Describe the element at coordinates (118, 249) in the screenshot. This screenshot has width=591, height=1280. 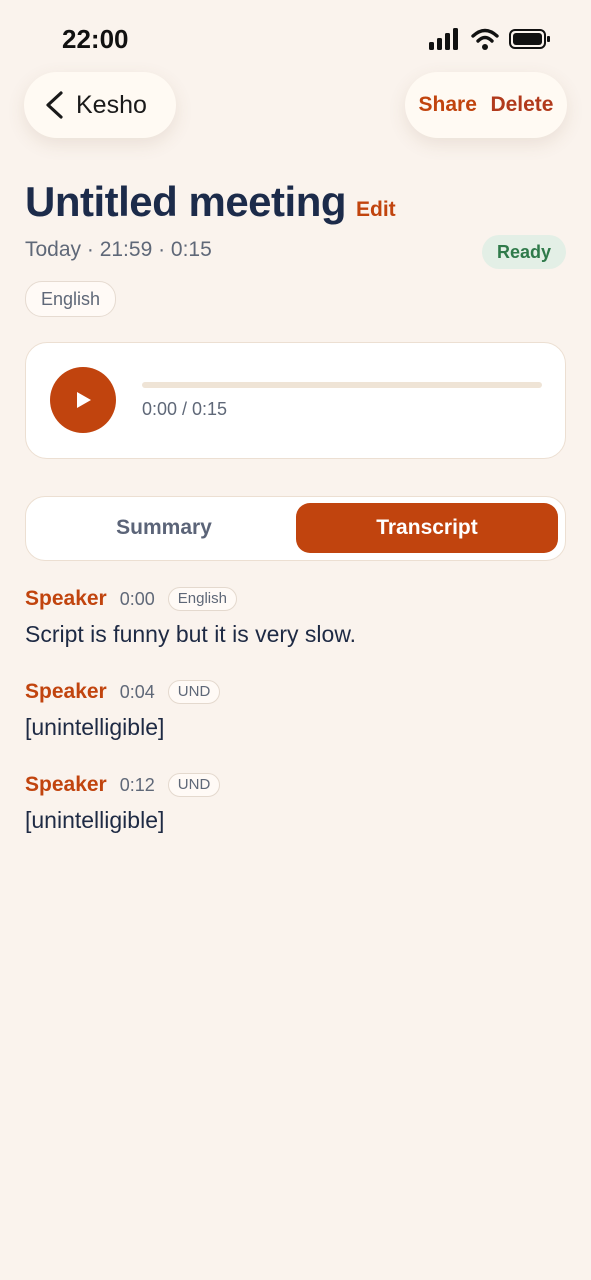
I see `meeting-meta: Today · 21:59 · 0:15` at that location.